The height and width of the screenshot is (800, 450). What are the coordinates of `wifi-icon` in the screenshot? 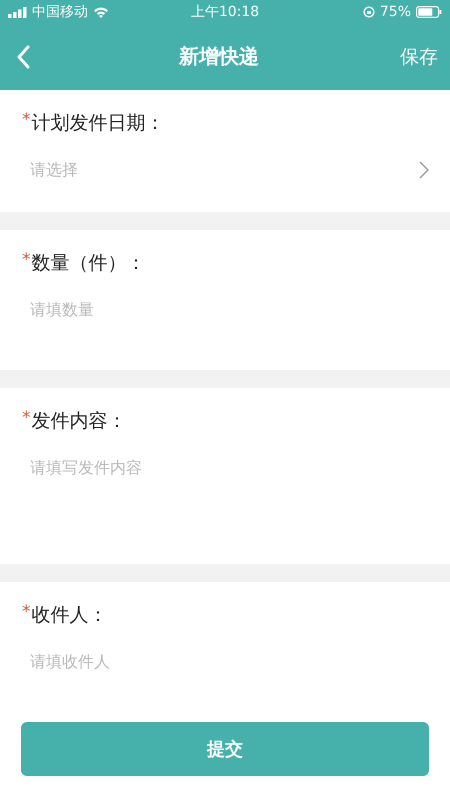 It's located at (101, 12).